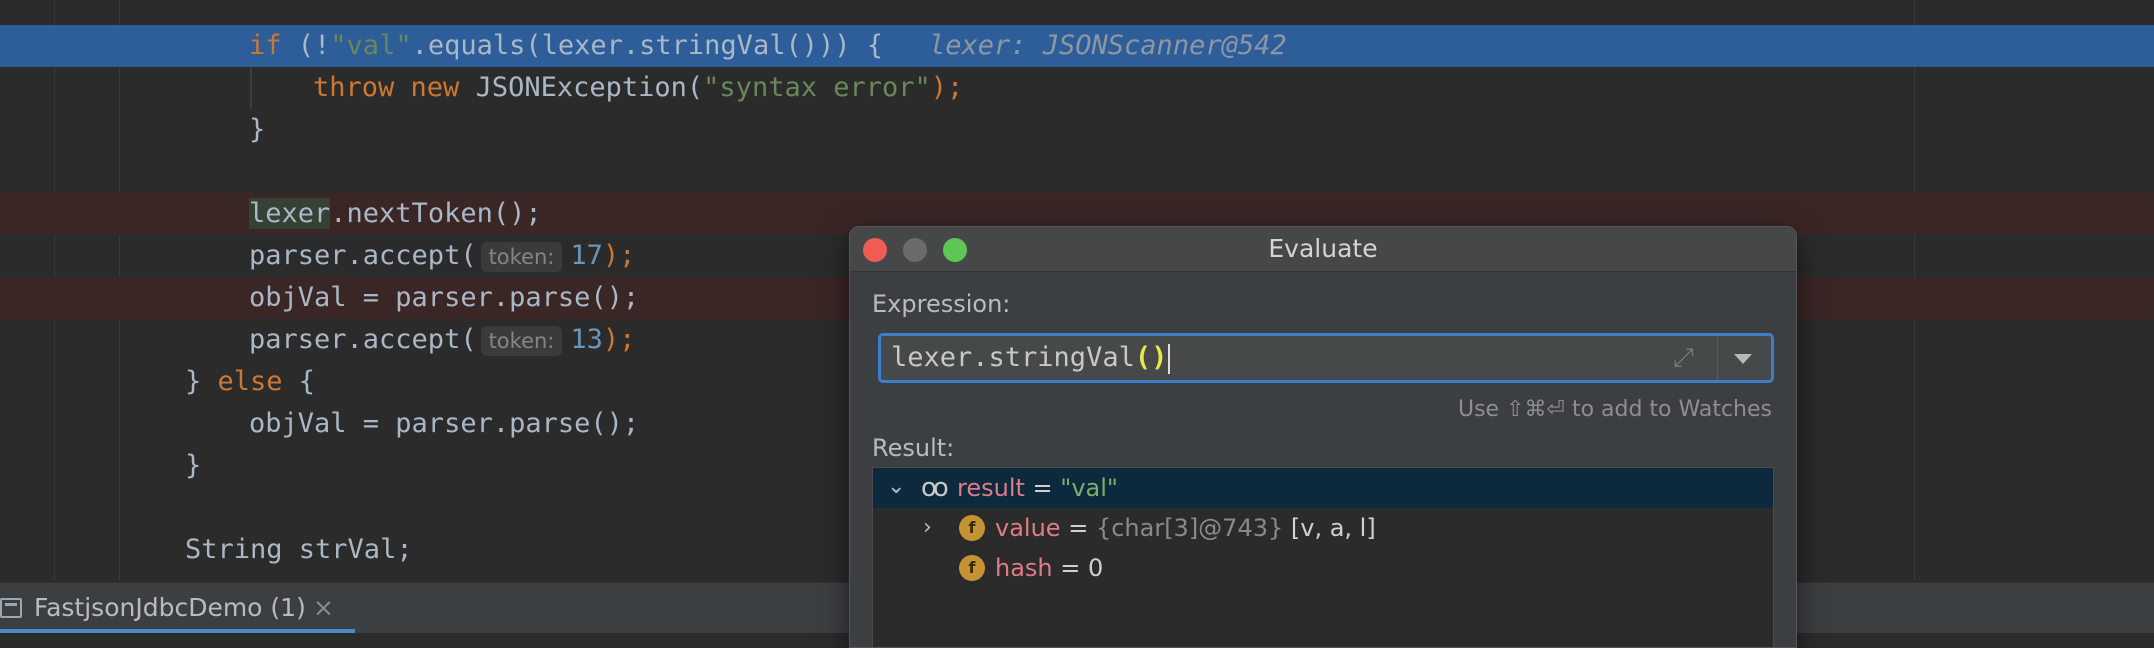  Describe the element at coordinates (1107, 45) in the screenshot. I see `inline-debug-value: lexer: JSONScanner@542` at that location.